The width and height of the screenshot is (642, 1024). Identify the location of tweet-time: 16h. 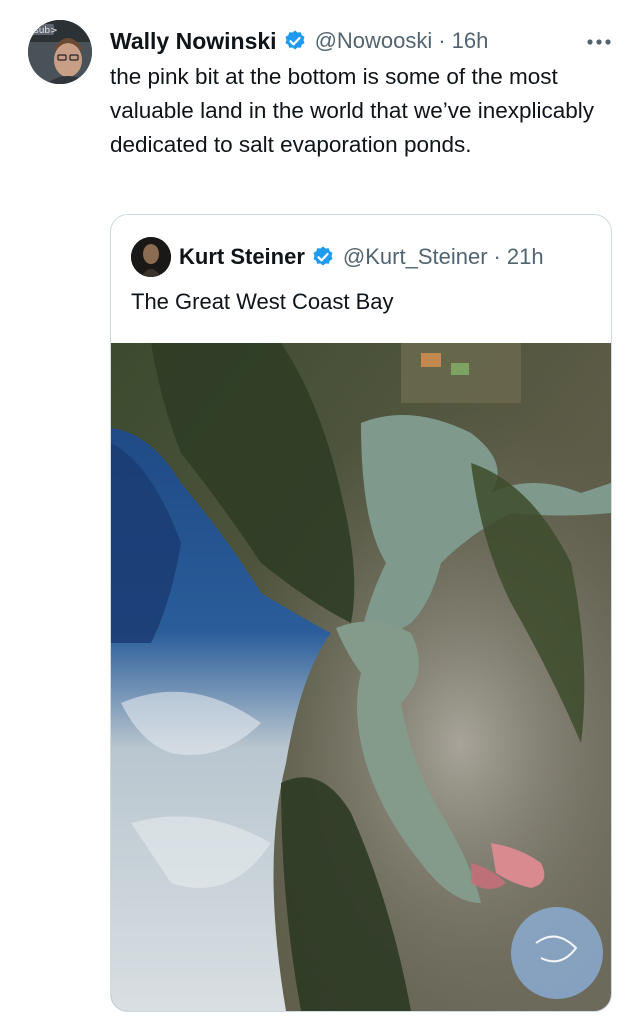
(470, 41).